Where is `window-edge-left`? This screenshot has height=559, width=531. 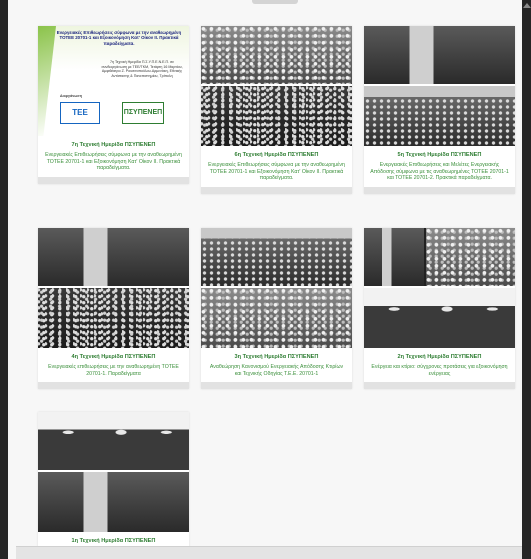 window-edge-left is located at coordinates (4, 279).